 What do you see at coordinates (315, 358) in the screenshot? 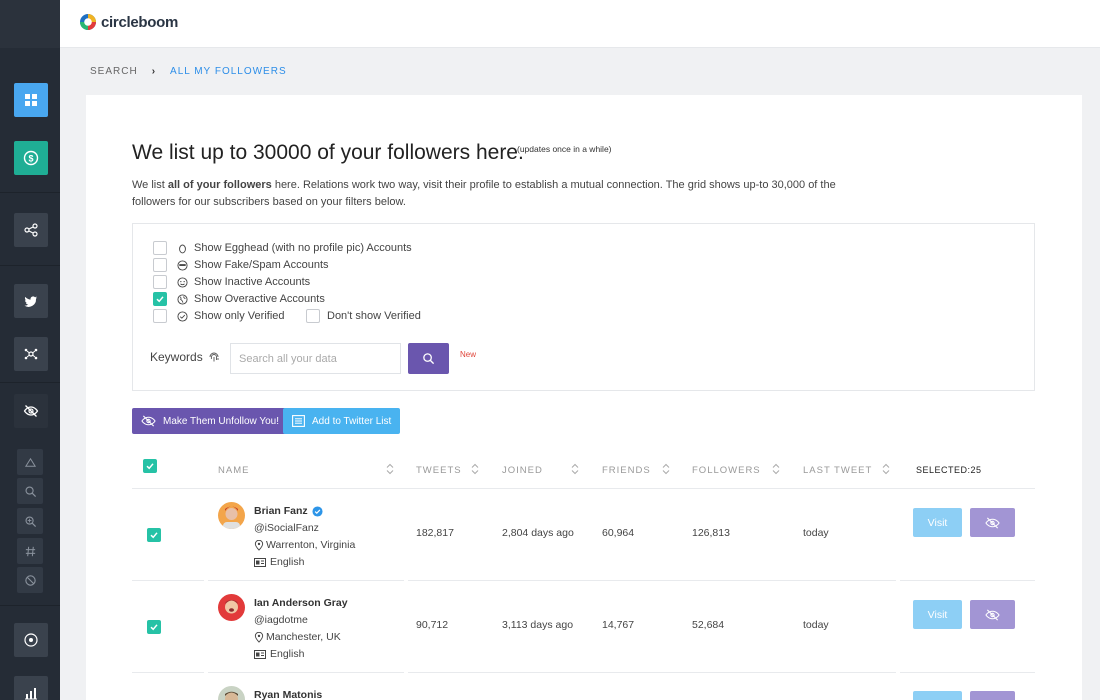
I see `keywords-search-input` at bounding box center [315, 358].